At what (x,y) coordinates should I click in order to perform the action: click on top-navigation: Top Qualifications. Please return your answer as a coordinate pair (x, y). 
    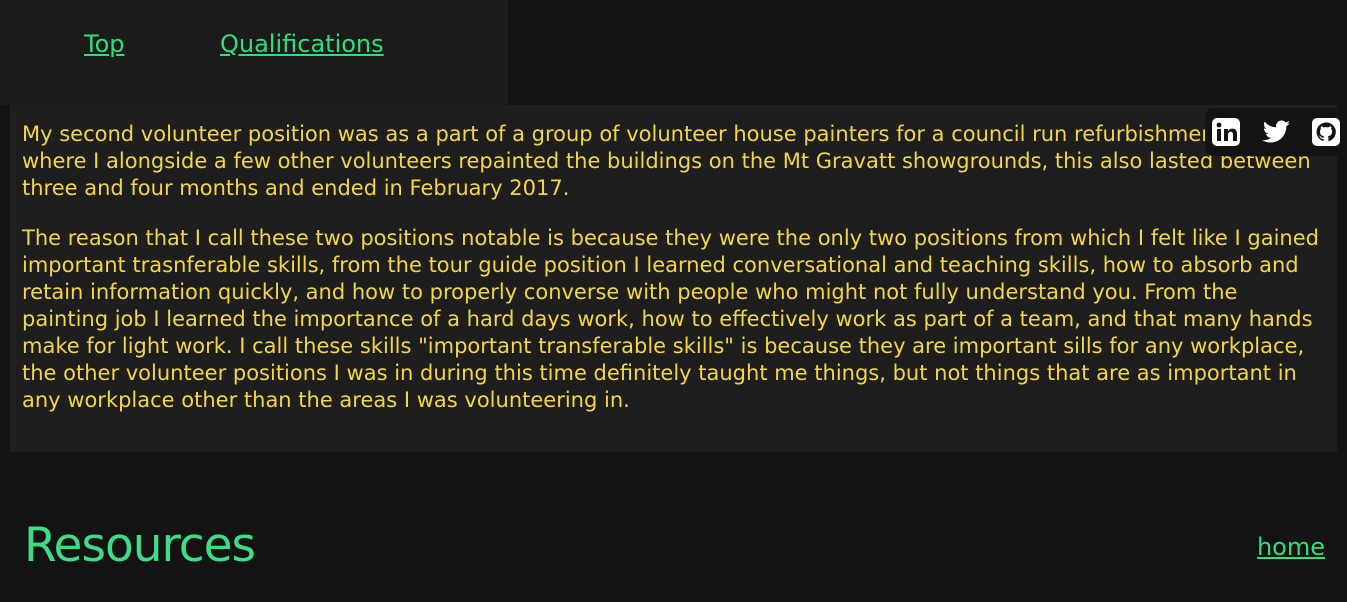
    Looking at the image, I should click on (254, 52).